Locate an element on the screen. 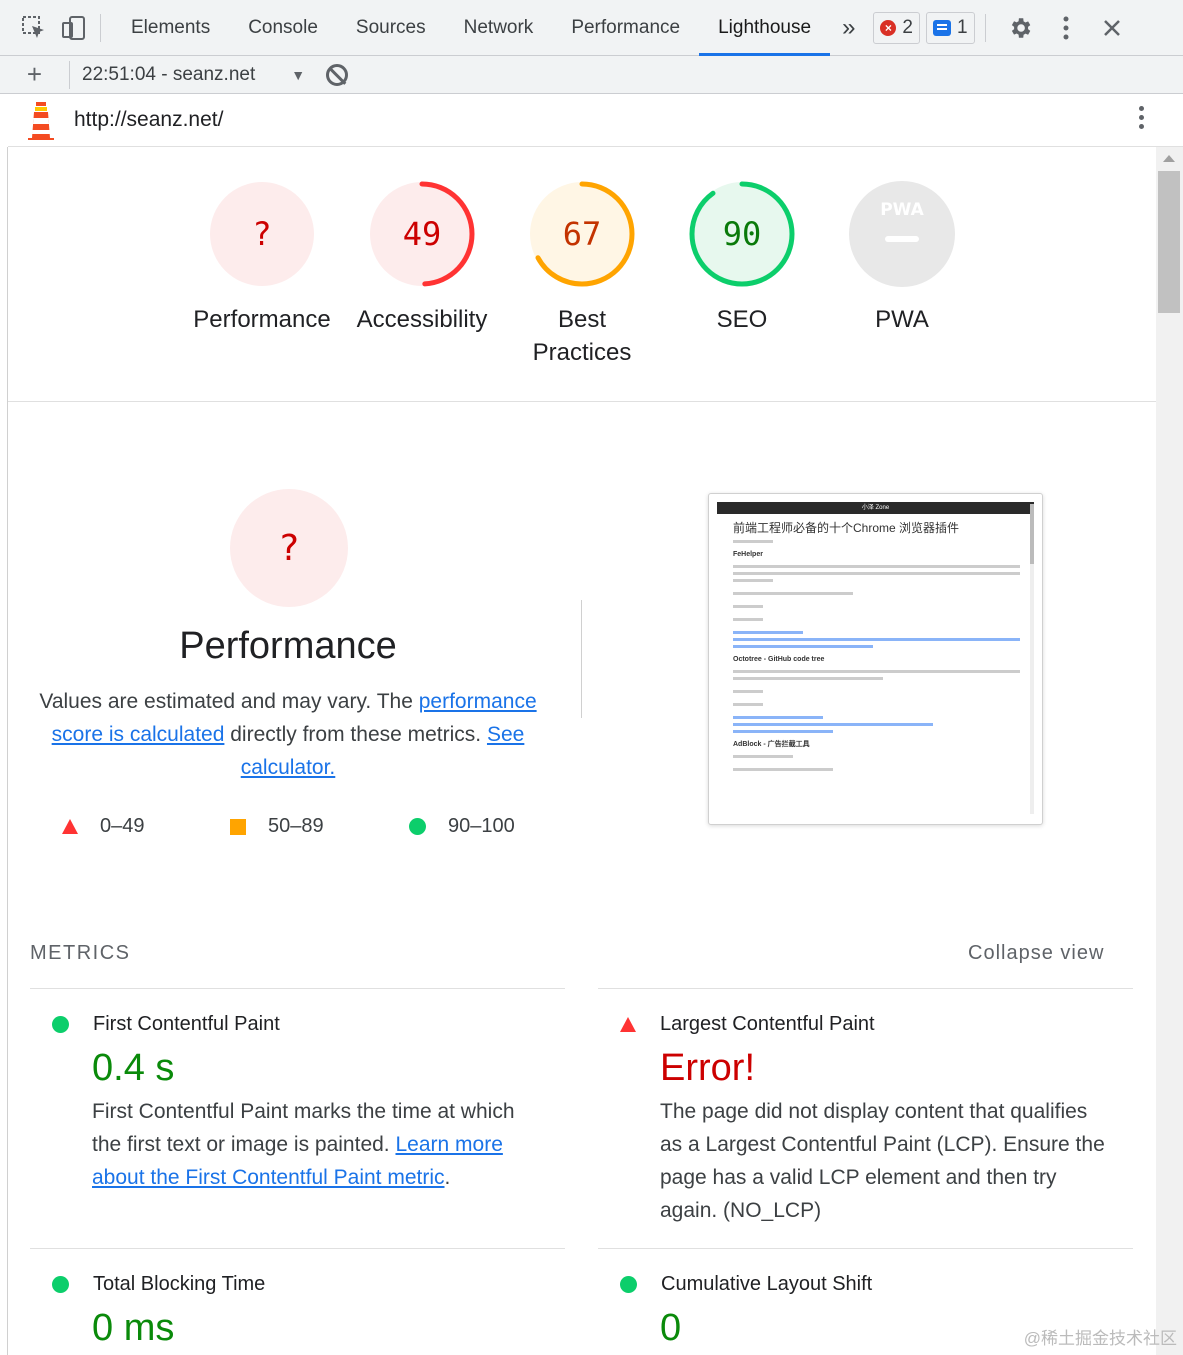 This screenshot has height=1355, width=1183. pwa-badge-icon: PWA is located at coordinates (902, 210).